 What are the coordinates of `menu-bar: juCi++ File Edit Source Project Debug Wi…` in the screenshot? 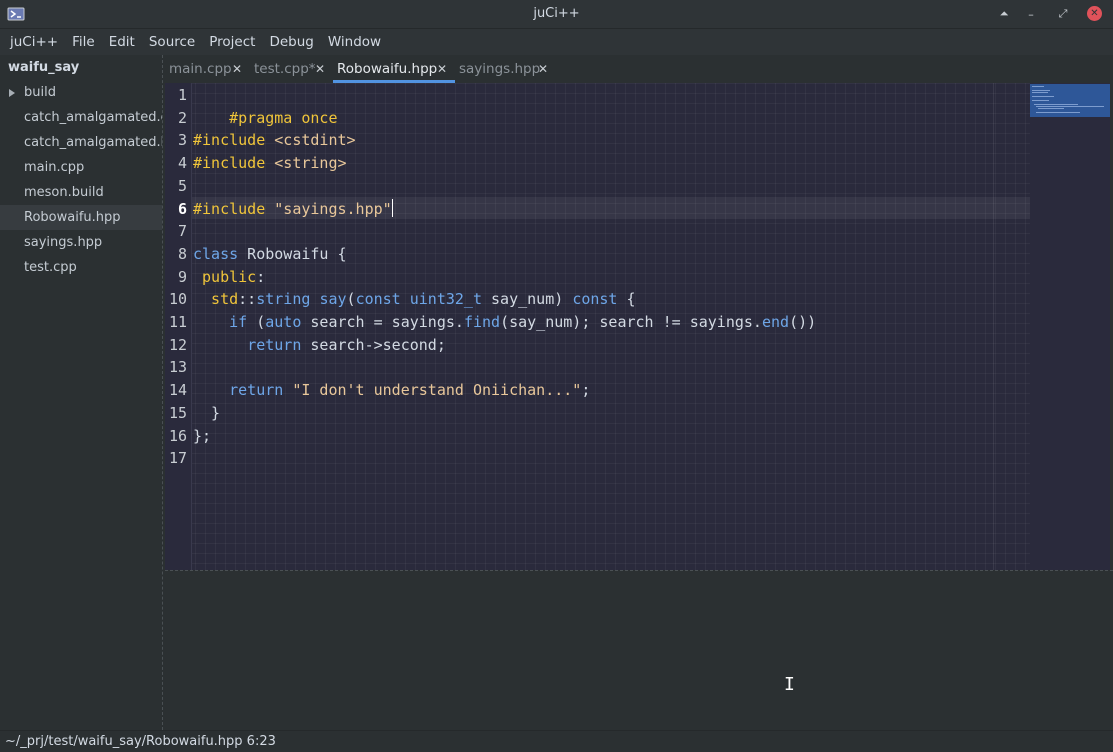 It's located at (556, 42).